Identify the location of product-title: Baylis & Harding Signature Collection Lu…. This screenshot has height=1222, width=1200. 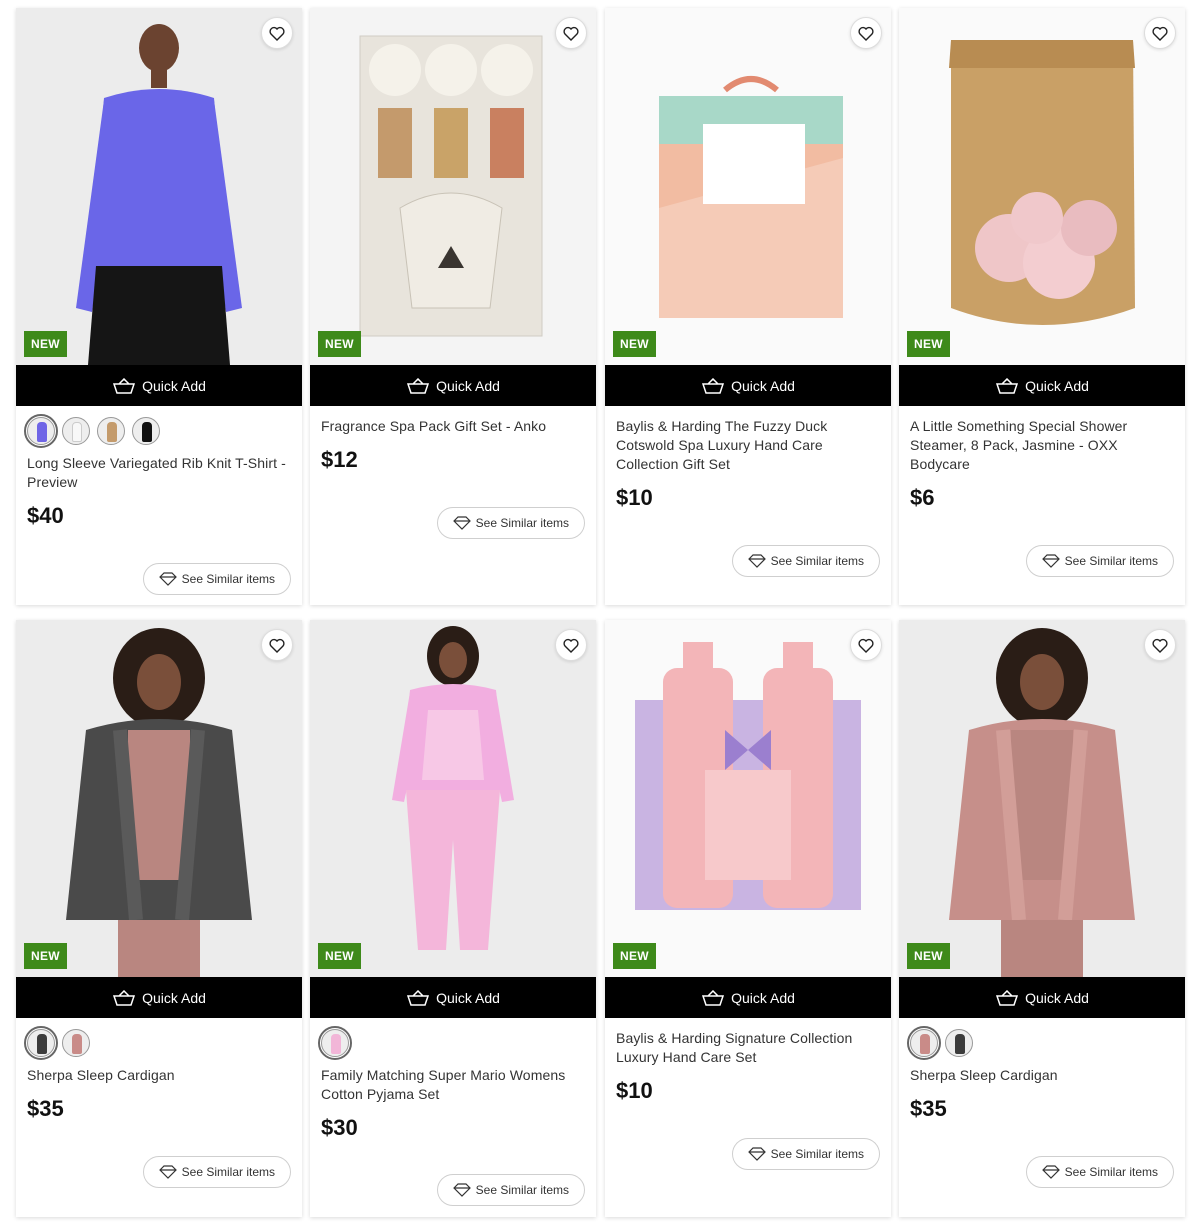
(748, 1048).